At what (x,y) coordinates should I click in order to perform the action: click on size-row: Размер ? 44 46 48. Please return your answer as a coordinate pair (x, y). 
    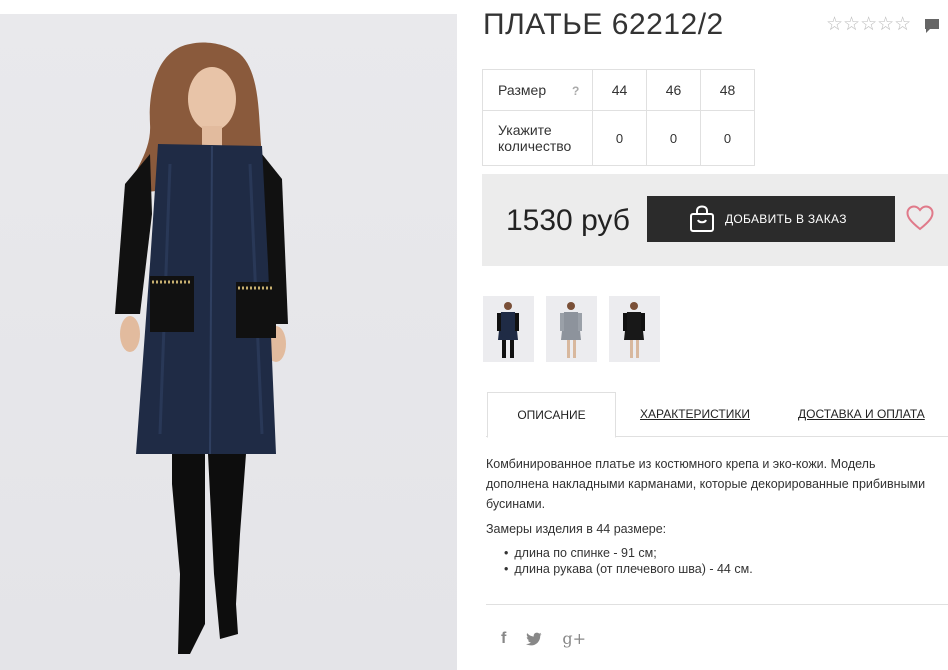
    Looking at the image, I should click on (618, 90).